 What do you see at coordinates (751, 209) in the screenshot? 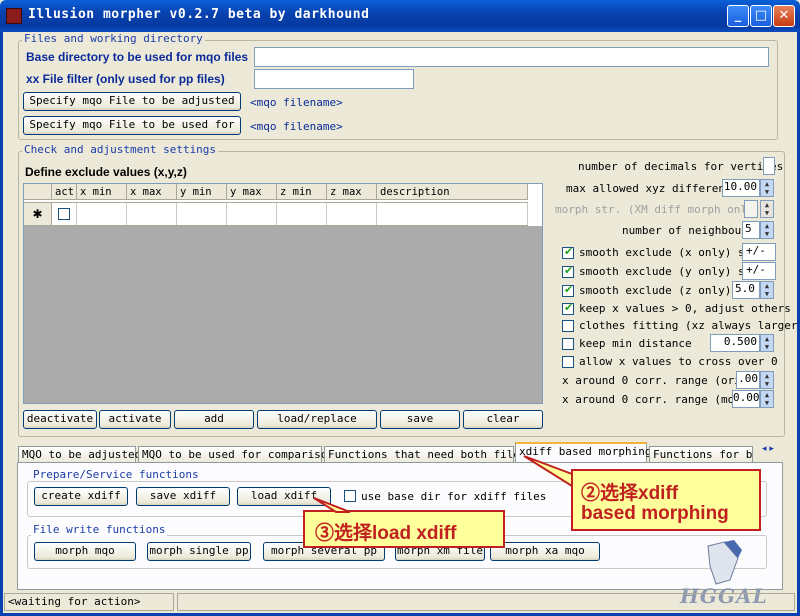
I see `morph-str-input` at bounding box center [751, 209].